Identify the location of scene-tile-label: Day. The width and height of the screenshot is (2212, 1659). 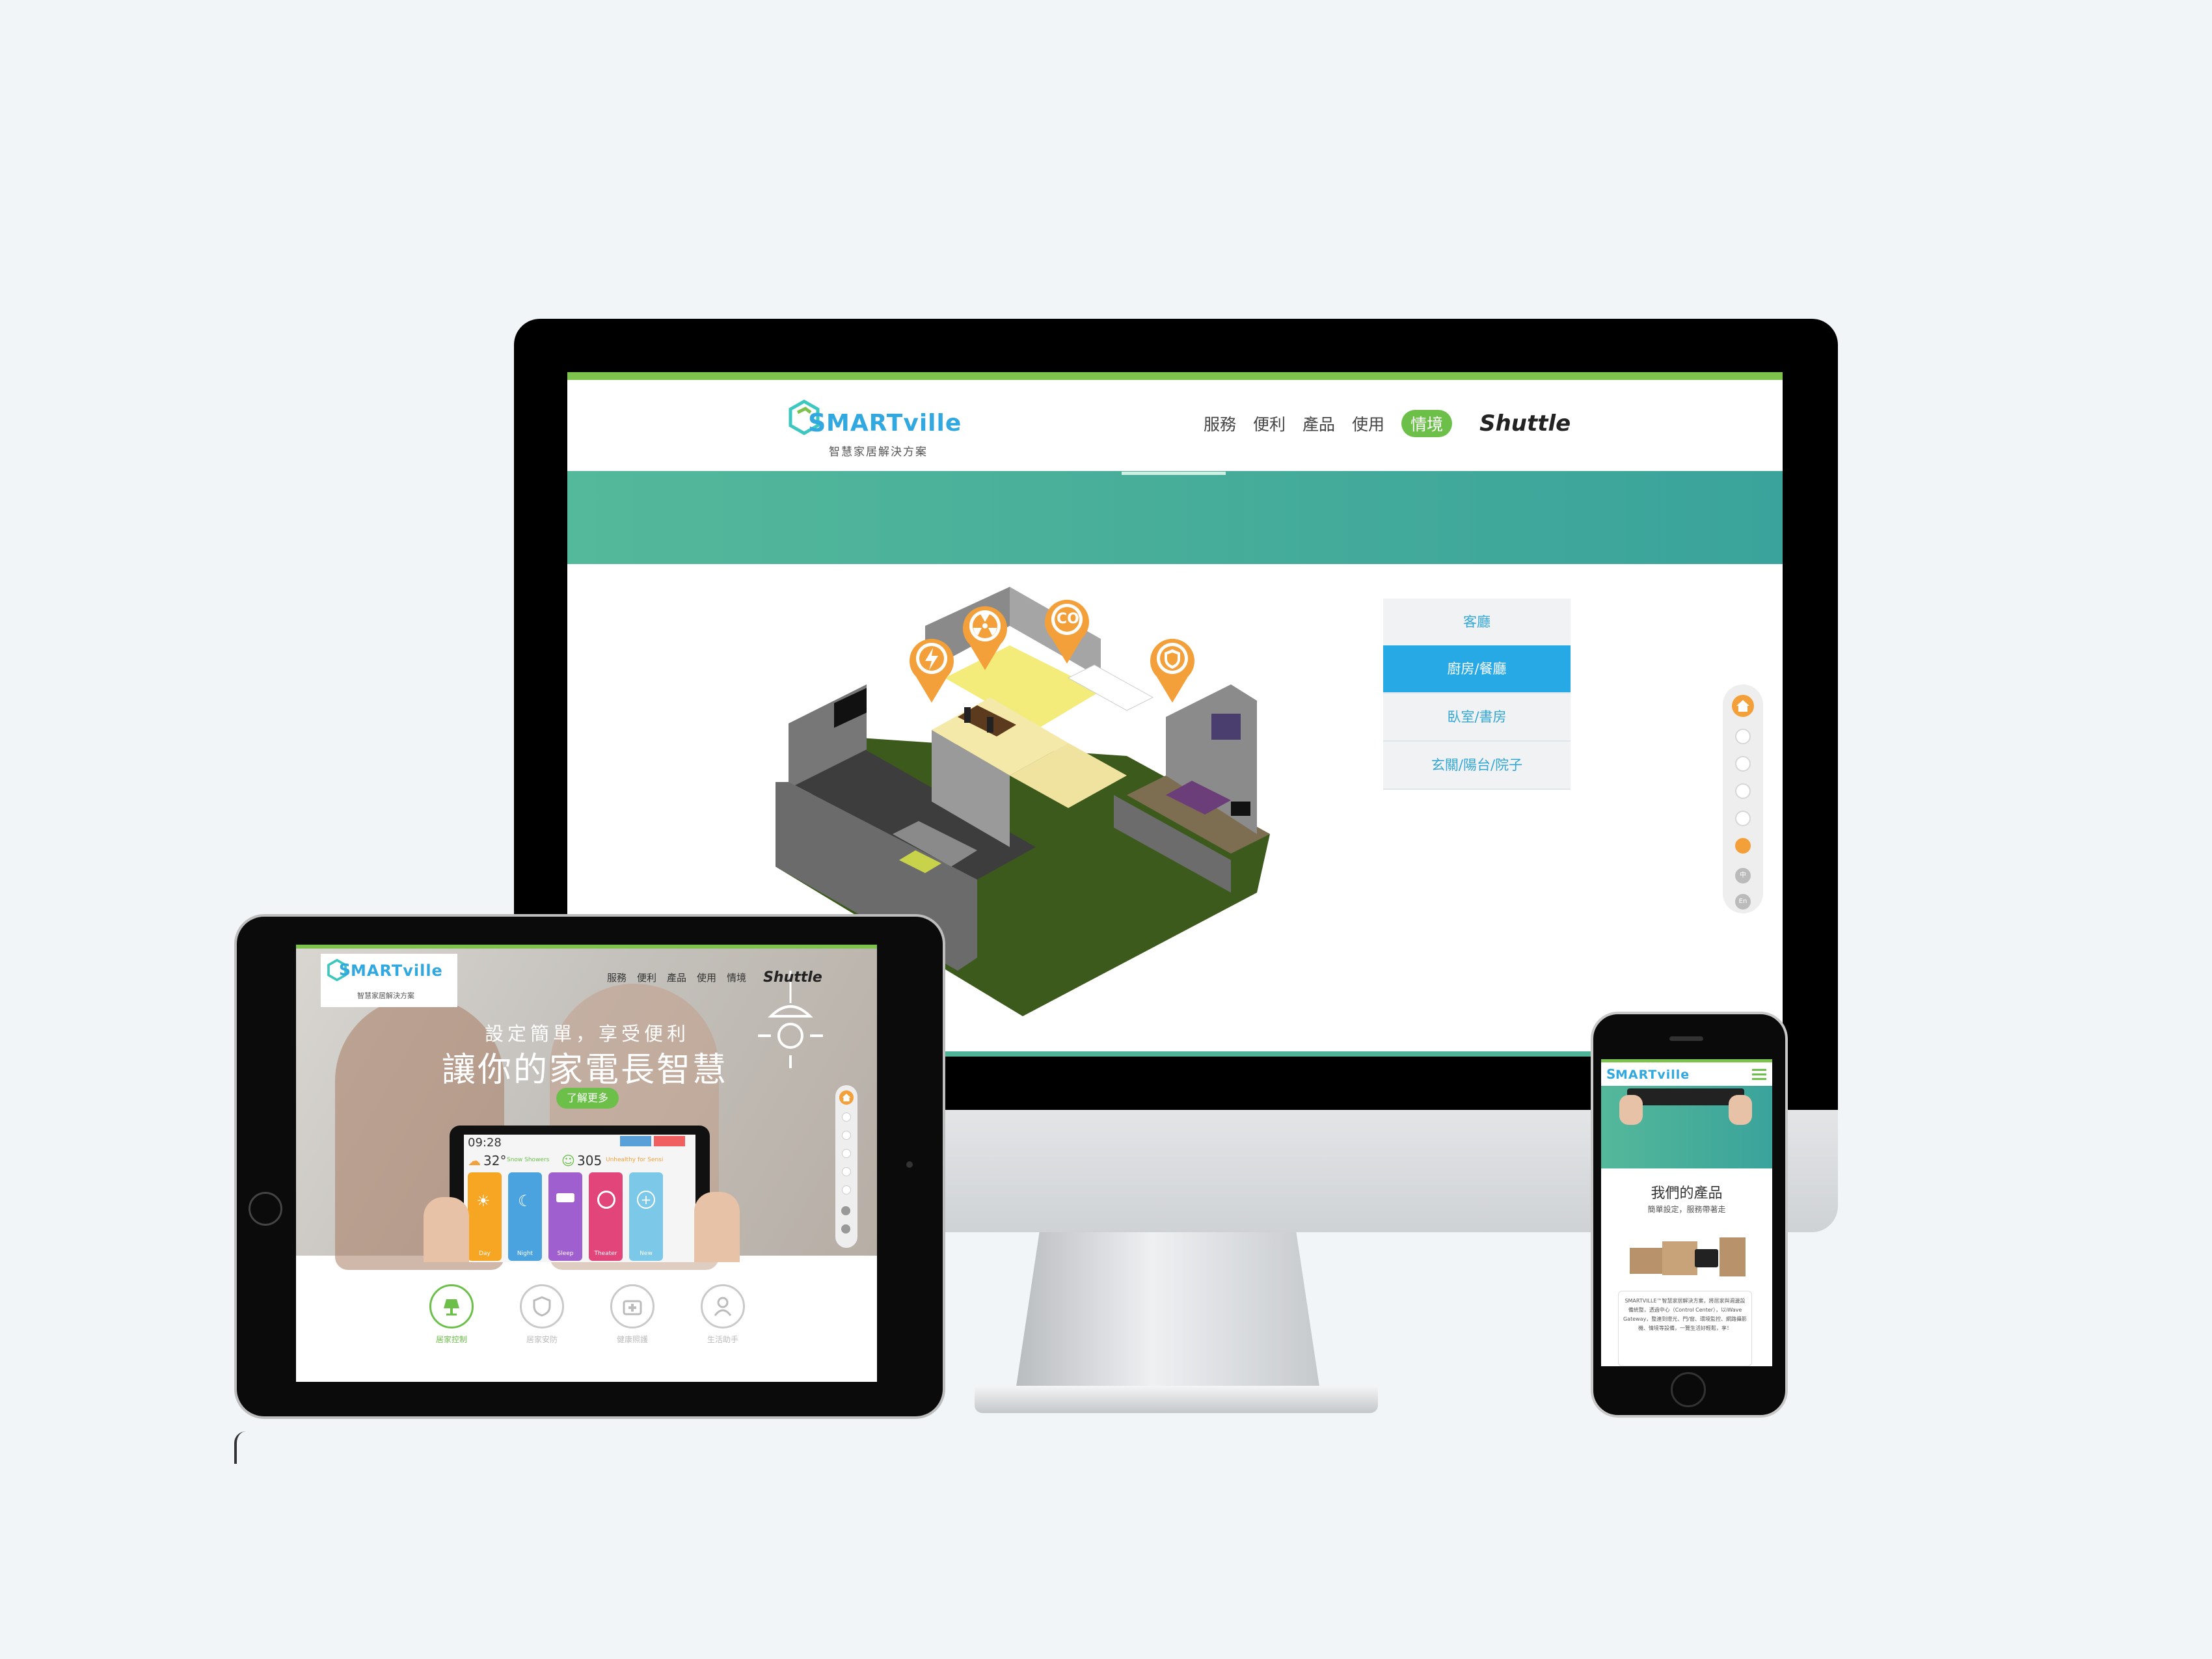
(485, 1254).